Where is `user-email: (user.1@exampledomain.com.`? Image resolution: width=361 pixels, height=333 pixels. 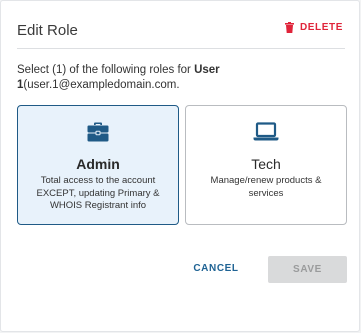 user-email: (user.1@exampledomain.com. is located at coordinates (101, 85).